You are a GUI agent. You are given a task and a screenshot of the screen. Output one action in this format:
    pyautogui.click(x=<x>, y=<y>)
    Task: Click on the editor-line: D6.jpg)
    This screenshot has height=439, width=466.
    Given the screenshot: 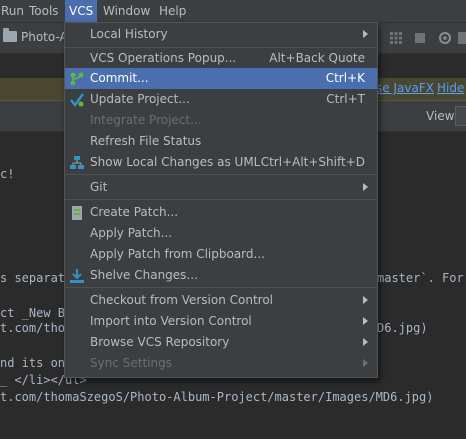 What is the action you would take?
    pyautogui.click(x=402, y=328)
    